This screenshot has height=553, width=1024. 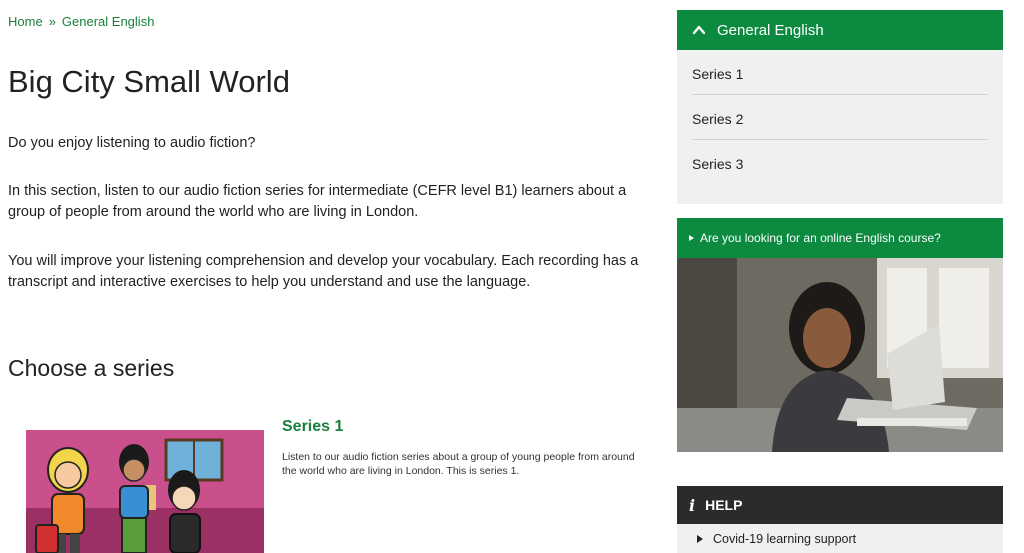 I want to click on nav-item-series-1: Series 1, so click(x=840, y=72).